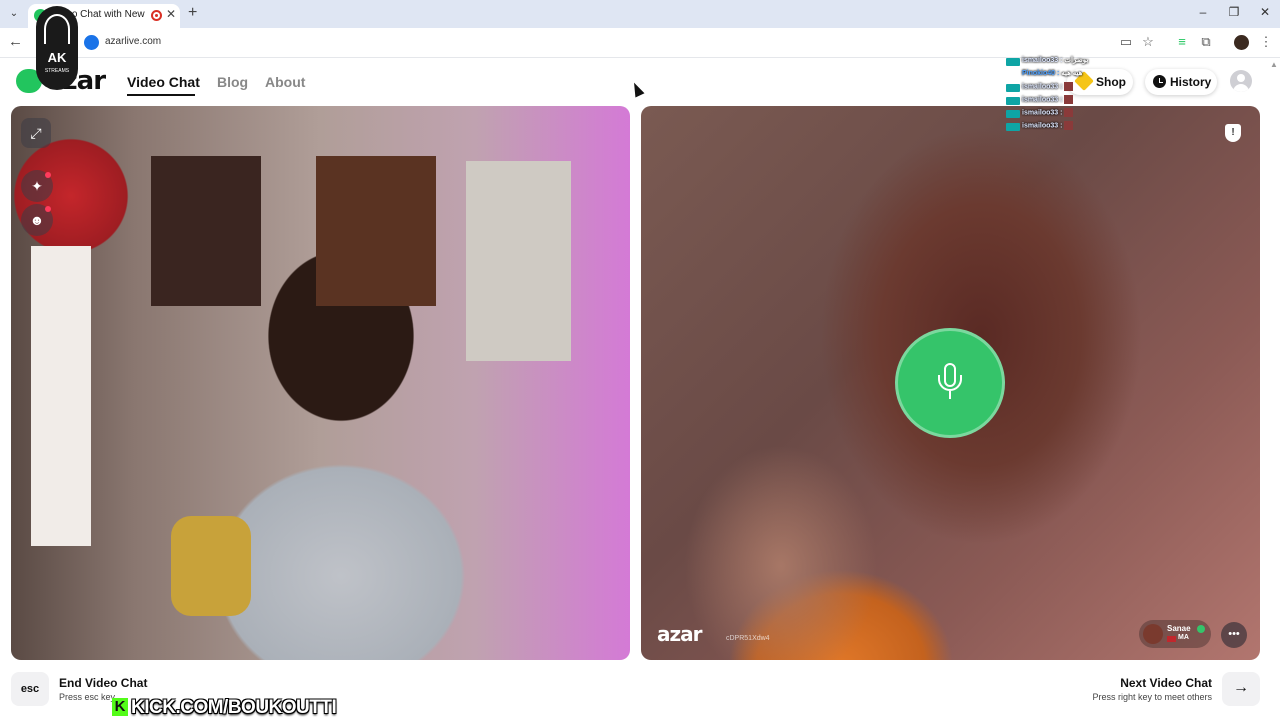 The image size is (1280, 720). I want to click on address-bar: azarlive.com, so click(133, 41).